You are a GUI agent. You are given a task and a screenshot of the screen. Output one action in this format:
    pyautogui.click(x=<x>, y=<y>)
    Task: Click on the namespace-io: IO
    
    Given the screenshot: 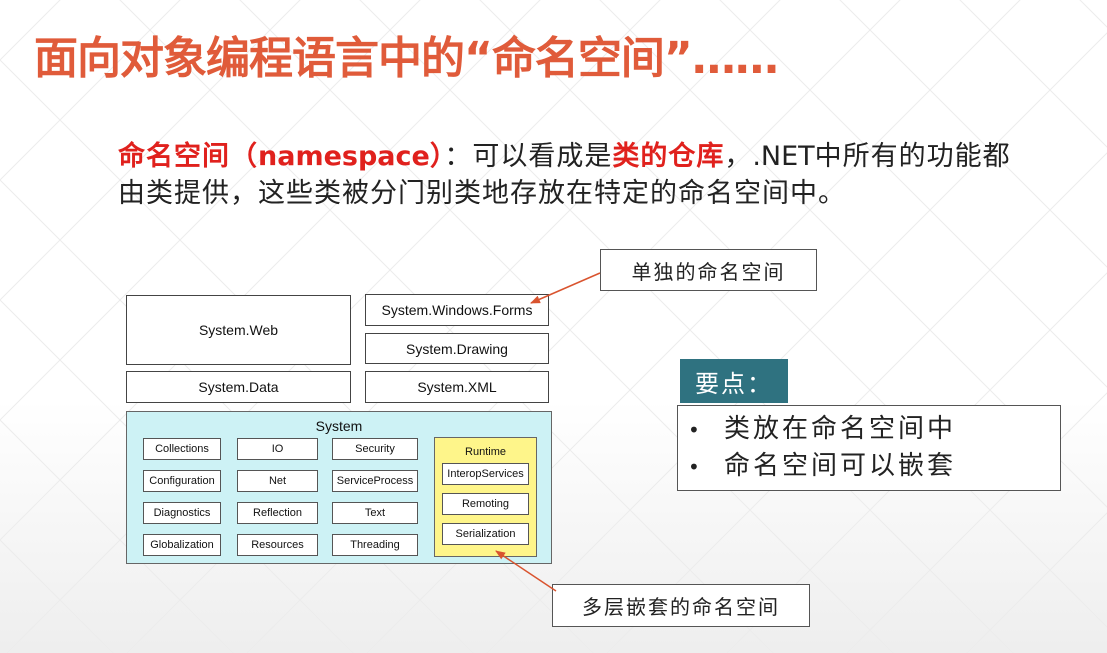 What is the action you would take?
    pyautogui.click(x=277, y=449)
    